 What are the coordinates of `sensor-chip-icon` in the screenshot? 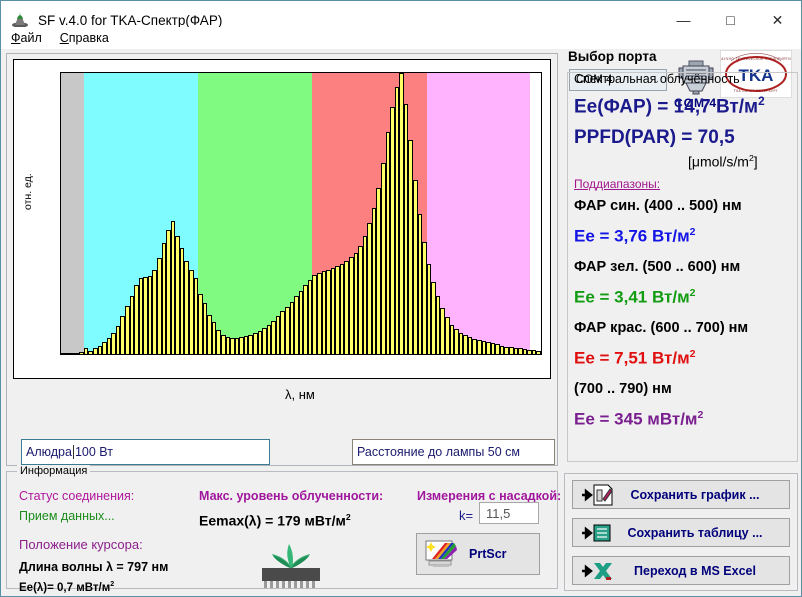 It's located at (287, 565).